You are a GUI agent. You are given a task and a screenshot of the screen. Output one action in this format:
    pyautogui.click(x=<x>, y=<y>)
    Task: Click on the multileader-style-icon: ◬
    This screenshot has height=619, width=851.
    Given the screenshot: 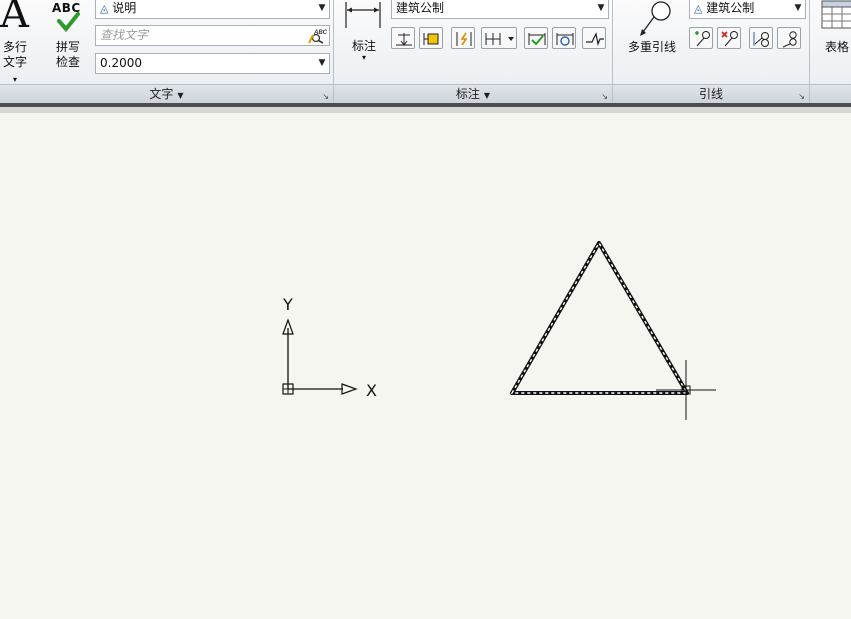 What is the action you would take?
    pyautogui.click(x=698, y=8)
    